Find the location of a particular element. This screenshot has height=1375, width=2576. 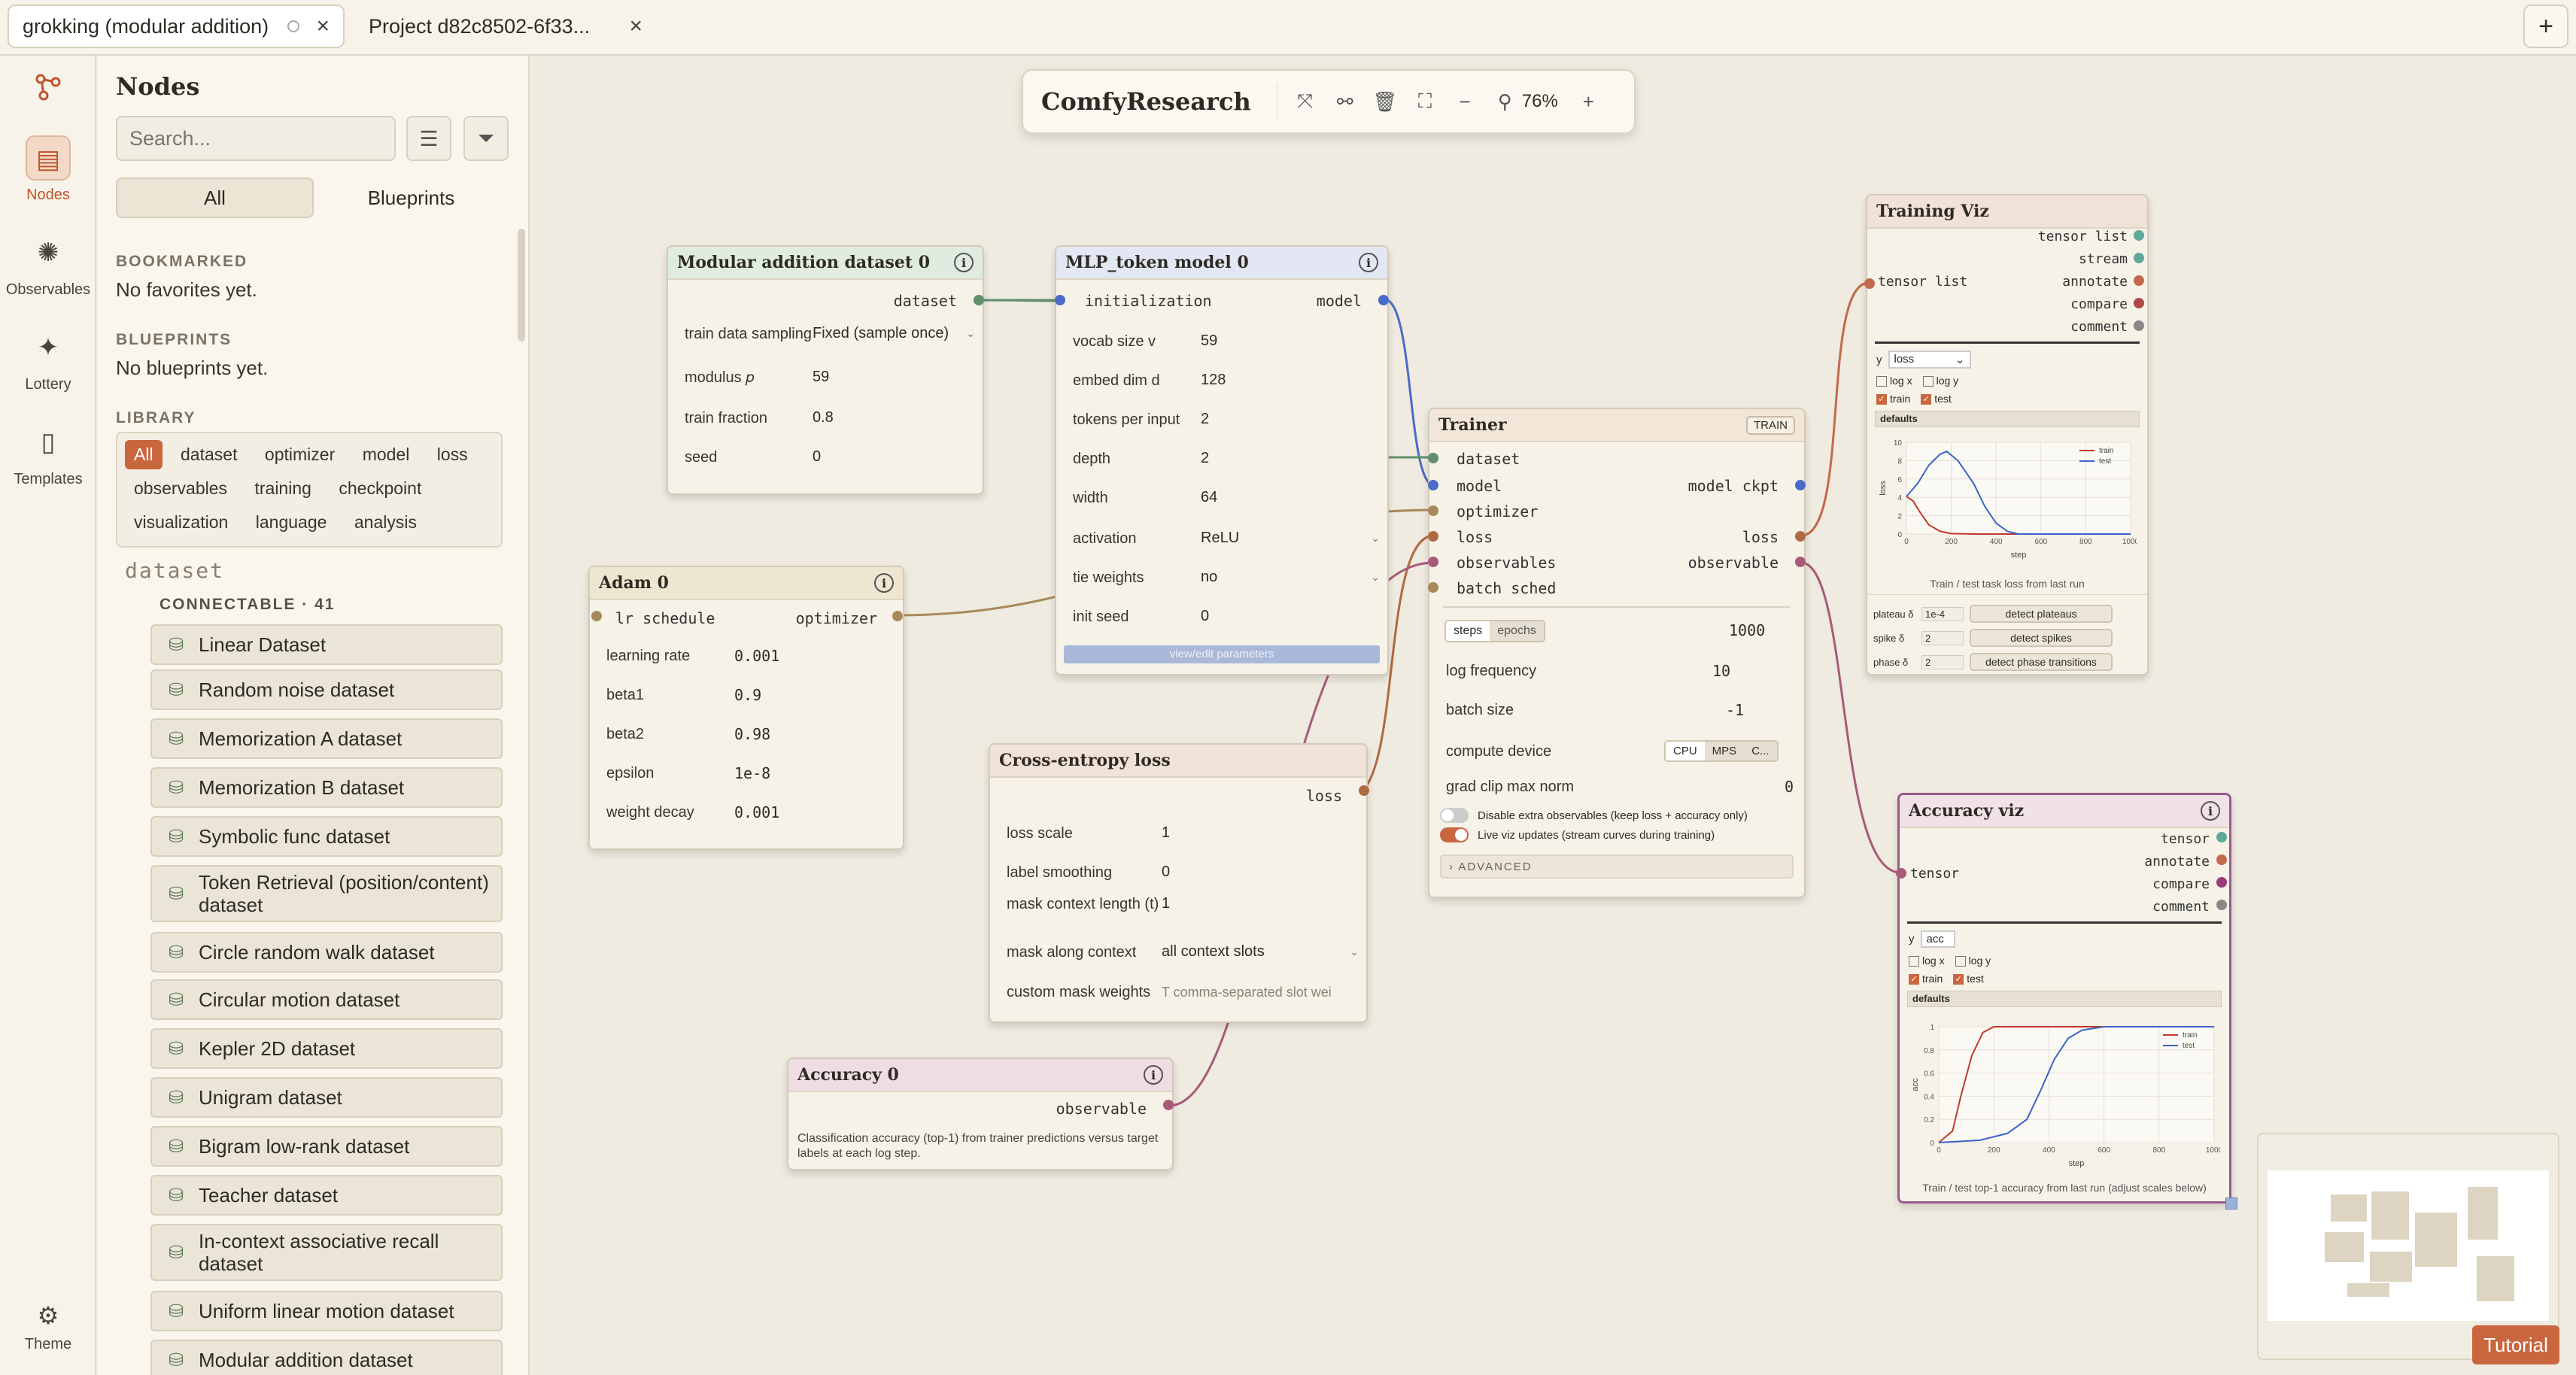

param-value: no is located at coordinates (1209, 577).